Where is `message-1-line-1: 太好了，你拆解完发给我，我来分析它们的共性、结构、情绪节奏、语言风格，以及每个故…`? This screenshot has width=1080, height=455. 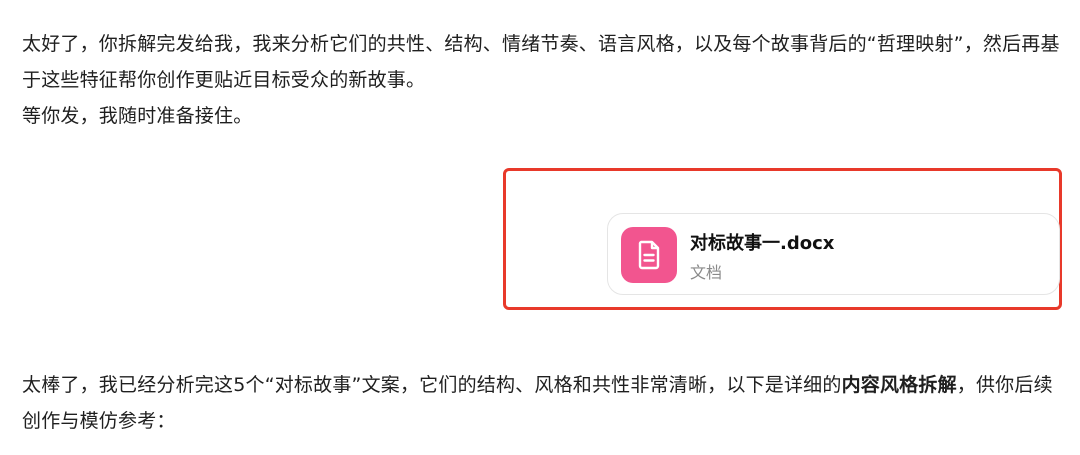 message-1-line-1: 太好了，你拆解完发给我，我来分析它们的共性、结构、情绪节奏、语言风格，以及每个故… is located at coordinates (541, 62).